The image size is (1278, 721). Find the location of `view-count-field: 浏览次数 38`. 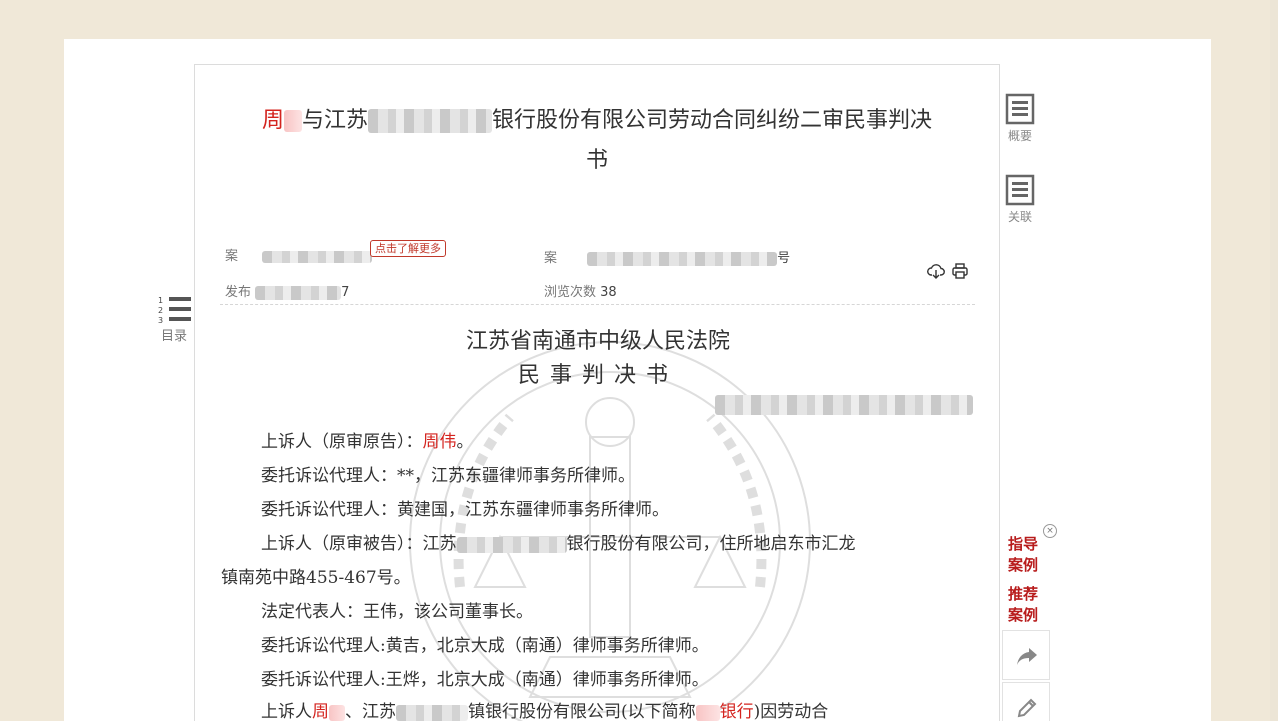

view-count-field: 浏览次数 38 is located at coordinates (580, 290).